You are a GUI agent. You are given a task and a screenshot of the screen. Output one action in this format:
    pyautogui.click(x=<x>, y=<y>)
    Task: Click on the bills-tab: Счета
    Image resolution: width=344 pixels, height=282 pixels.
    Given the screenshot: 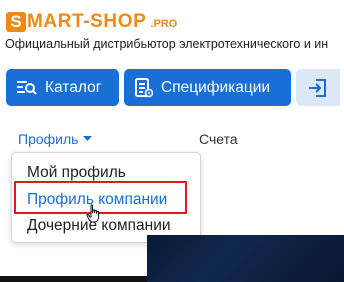 What is the action you would take?
    pyautogui.click(x=218, y=139)
    